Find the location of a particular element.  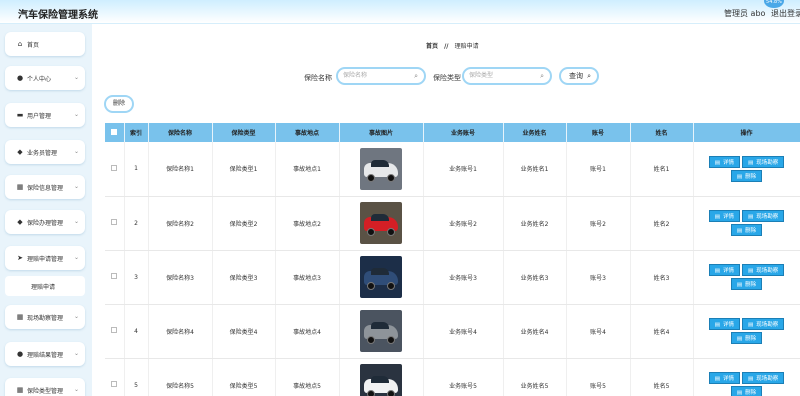

cell-agent-account: 业务账号5 is located at coordinates (463, 377).